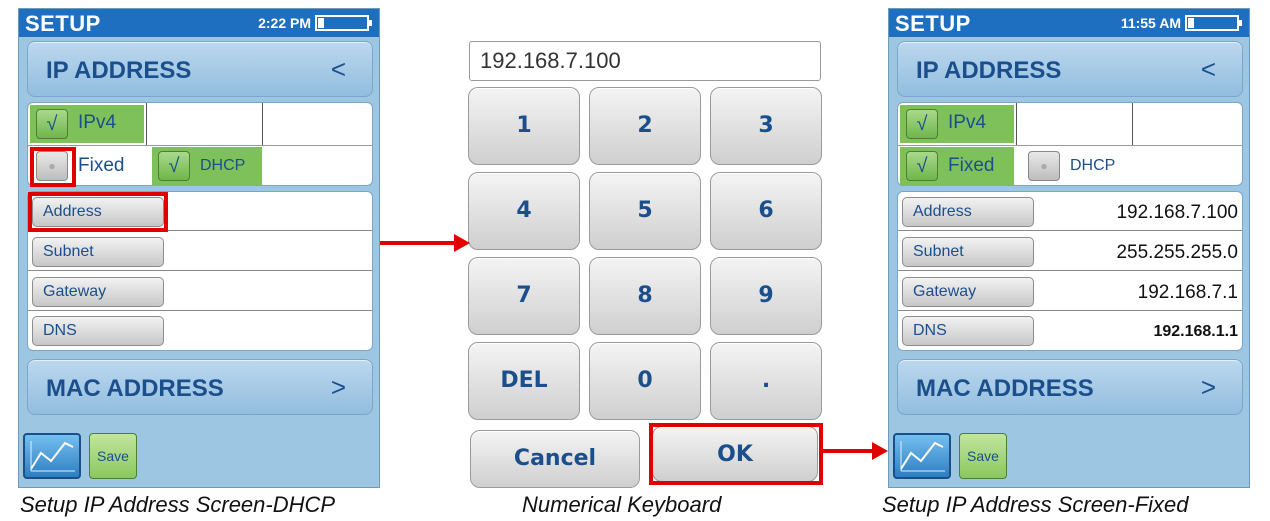 The image size is (1270, 521). Describe the element at coordinates (53, 167) in the screenshot. I see `highlight-fixed-checkbox` at that location.